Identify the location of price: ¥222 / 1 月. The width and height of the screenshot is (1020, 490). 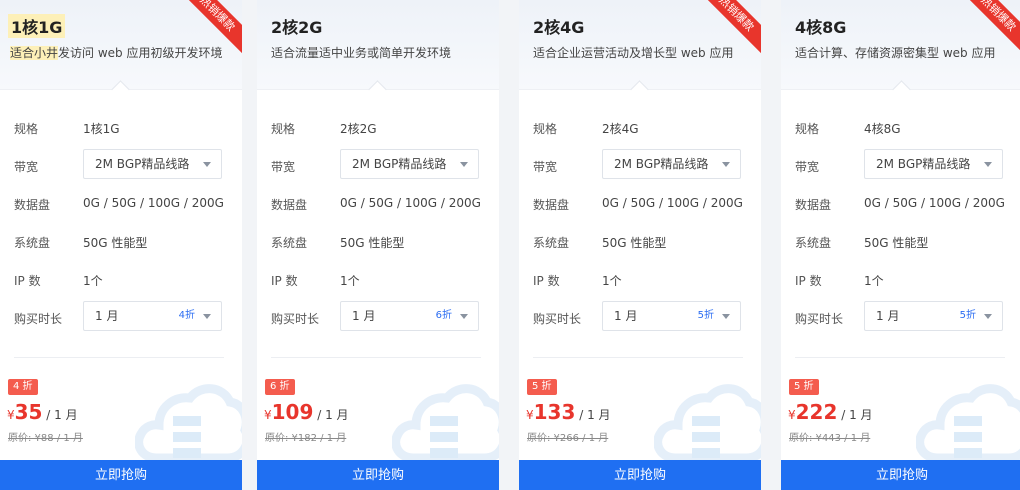
(830, 412).